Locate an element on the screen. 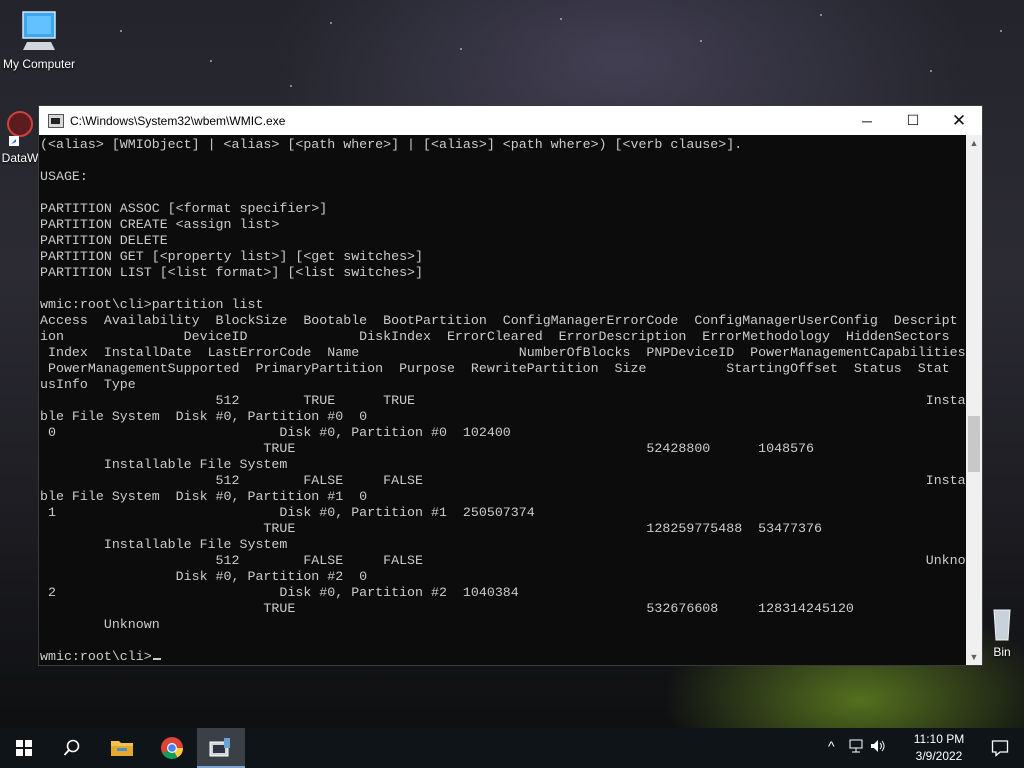  folder-icon is located at coordinates (122, 748).